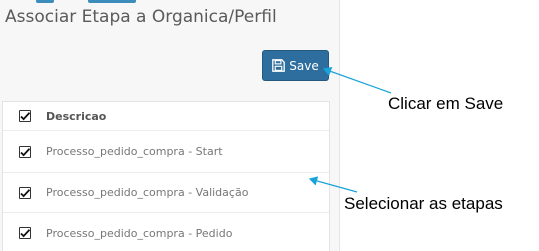 Image resolution: width=539 pixels, height=251 pixels. I want to click on page-title: Associar Etapa a Organica/Perfil, so click(141, 17).